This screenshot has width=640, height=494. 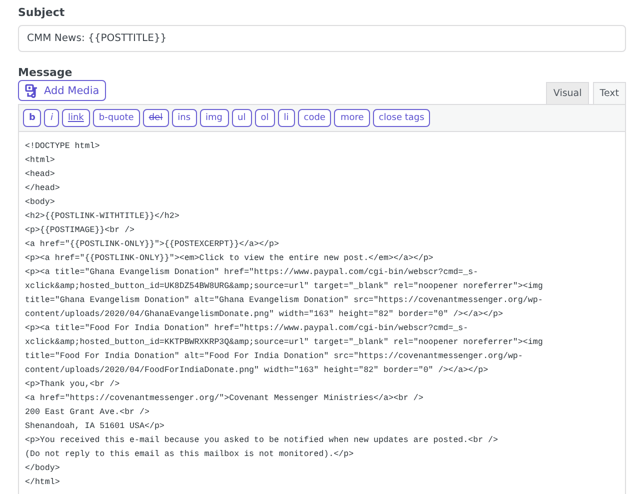 What do you see at coordinates (152, 245) in the screenshot?
I see `code-line: <a href="{{POSTLINK-ONLY}}">{{POSTEXCERPT}}</a></p>` at bounding box center [152, 245].